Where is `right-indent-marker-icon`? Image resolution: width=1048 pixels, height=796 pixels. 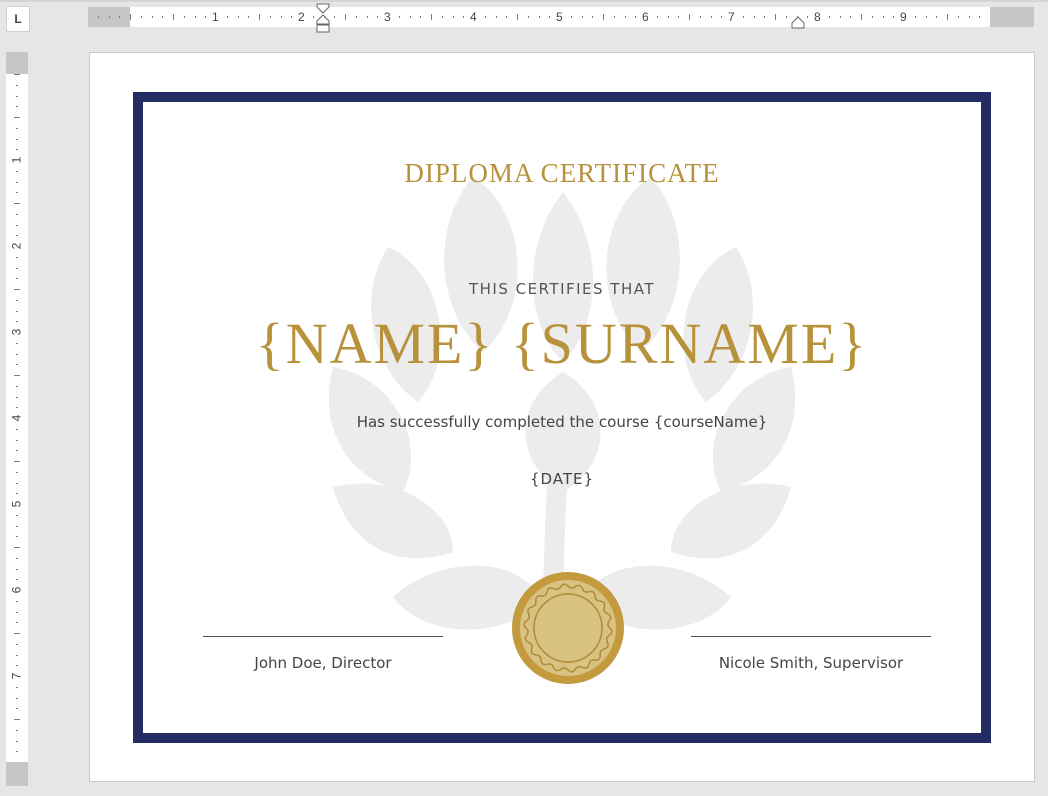
right-indent-marker-icon is located at coordinates (798, 23).